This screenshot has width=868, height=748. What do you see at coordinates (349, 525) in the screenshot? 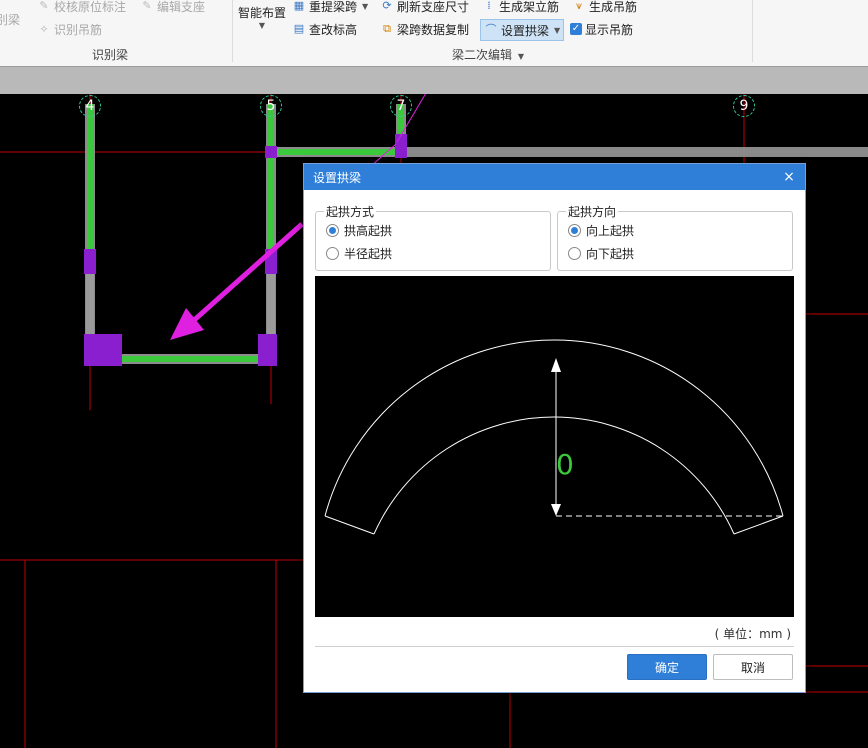
I see `arch-left-end` at bounding box center [349, 525].